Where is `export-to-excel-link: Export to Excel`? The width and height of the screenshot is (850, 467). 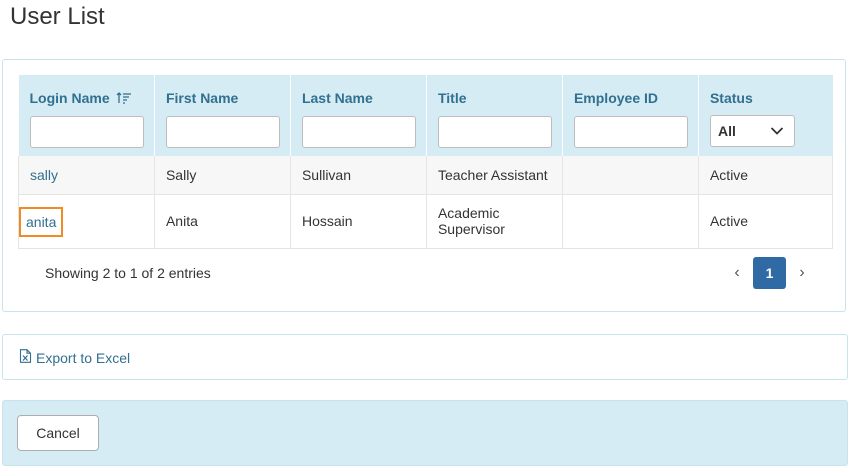 export-to-excel-link: Export to Excel is located at coordinates (74, 357).